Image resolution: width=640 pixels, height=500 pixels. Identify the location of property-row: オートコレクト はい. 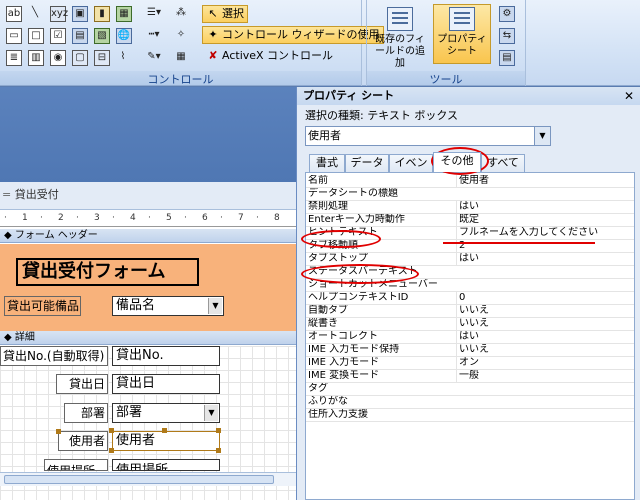
(470, 337).